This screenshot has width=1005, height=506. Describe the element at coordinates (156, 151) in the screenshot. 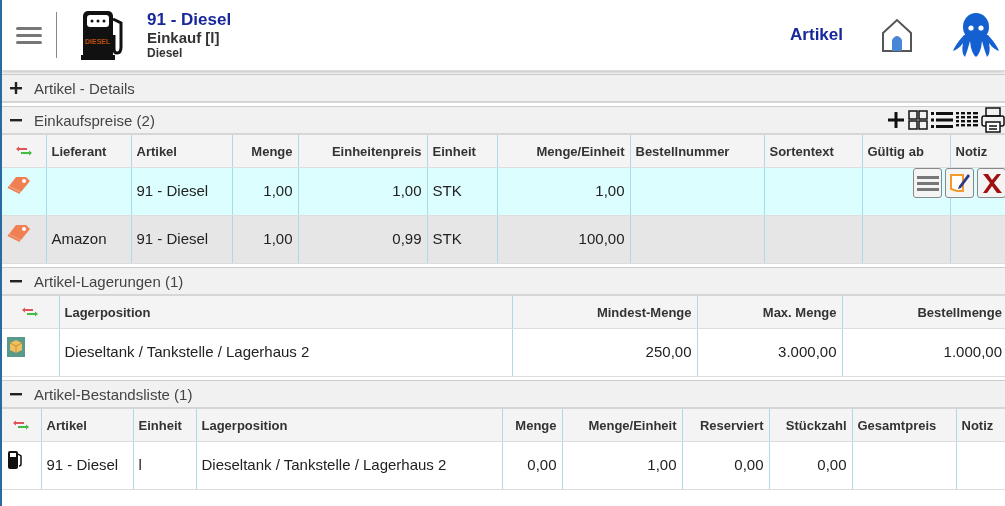

I see `column-header: Artikel` at that location.